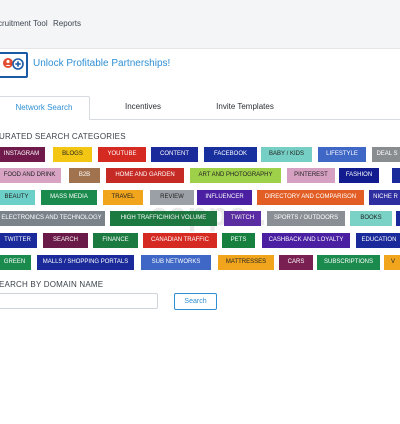  What do you see at coordinates (176, 262) in the screenshot?
I see `category-chip: SUB NETWORKS` at bounding box center [176, 262].